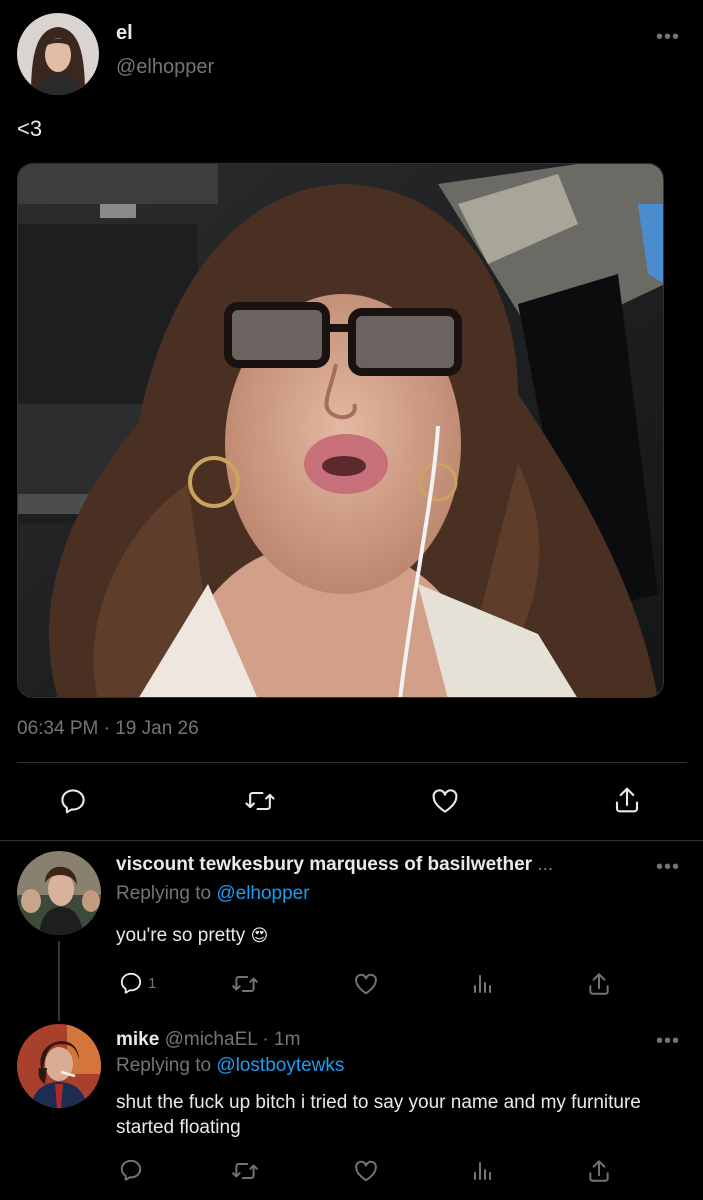 The image size is (703, 1200). What do you see at coordinates (352, 762) in the screenshot?
I see `meta-divider` at bounding box center [352, 762].